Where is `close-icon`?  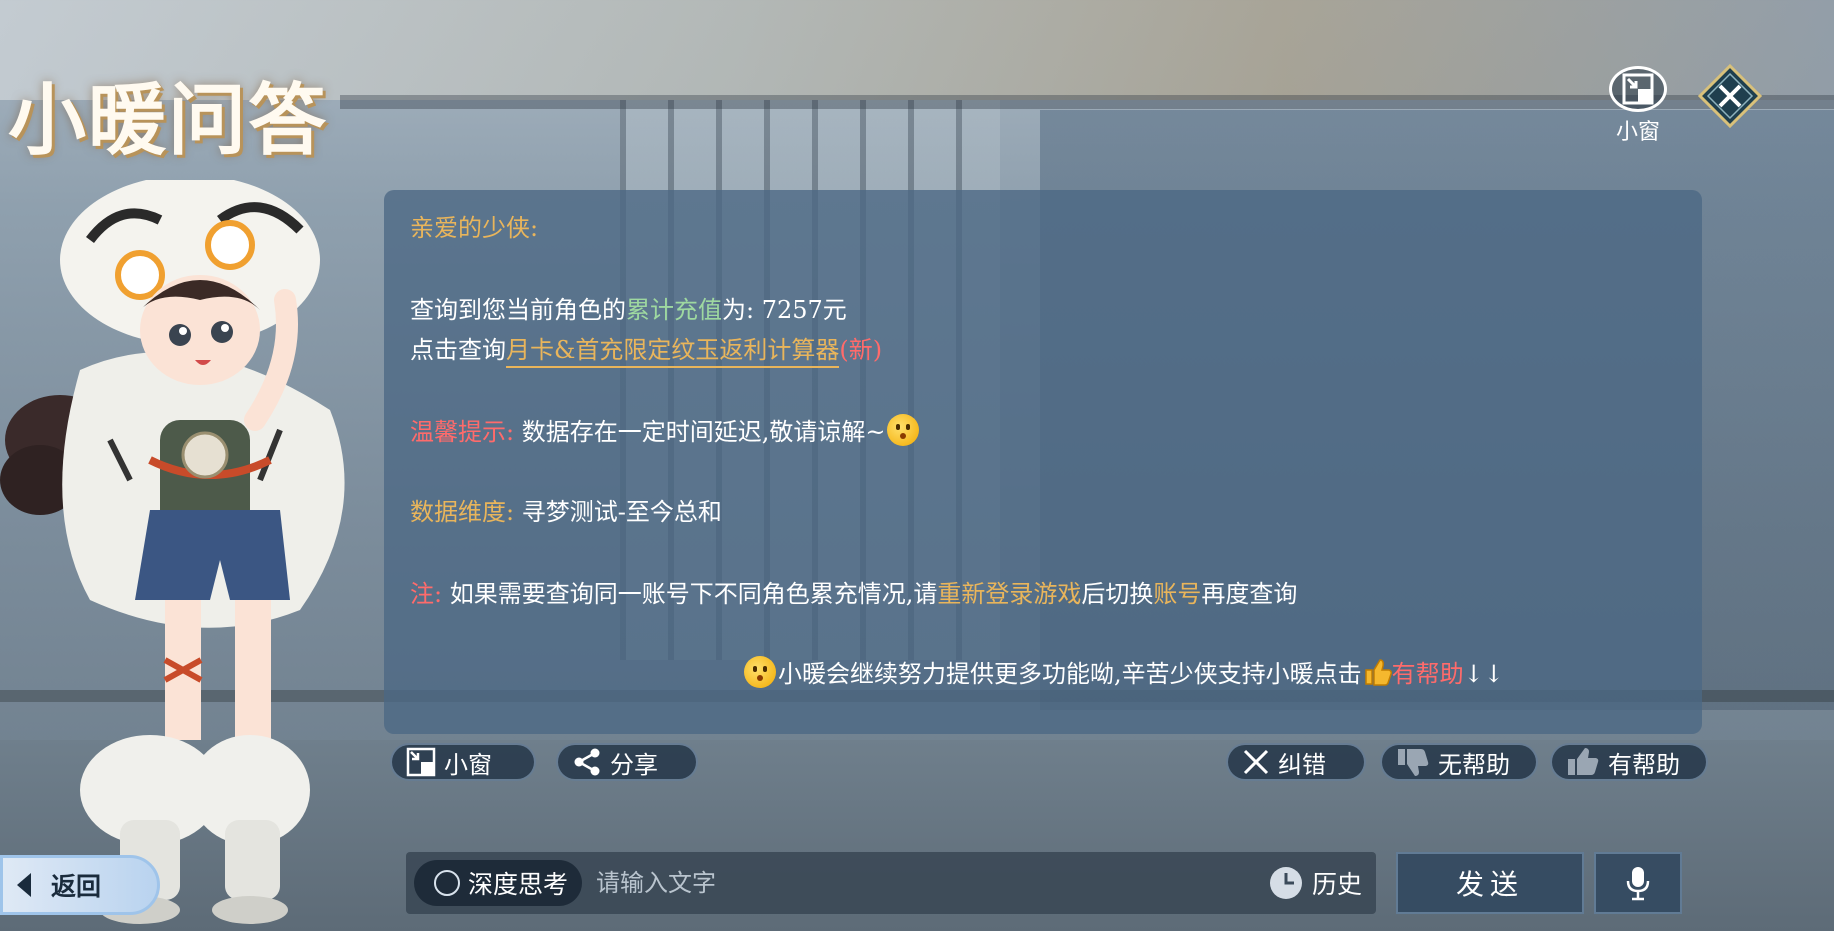
close-icon is located at coordinates (1730, 96).